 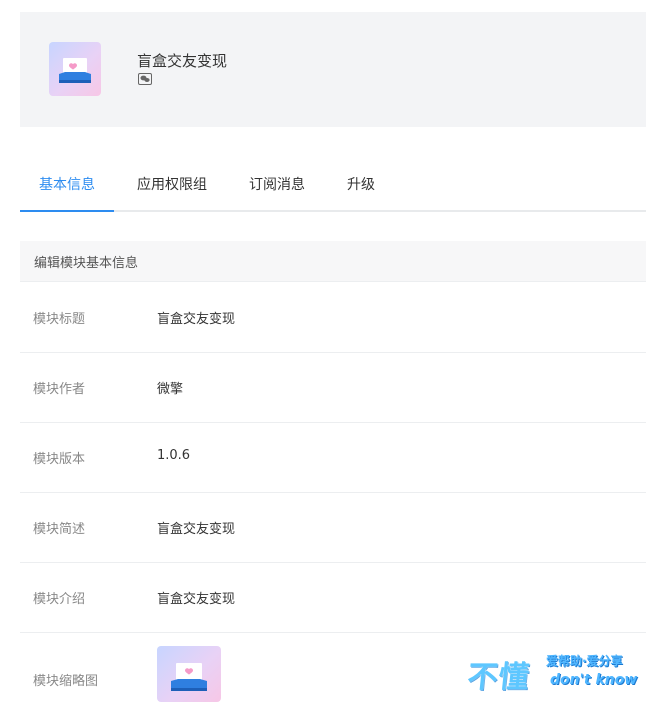 I want to click on field-label: 模块作者, so click(x=59, y=389).